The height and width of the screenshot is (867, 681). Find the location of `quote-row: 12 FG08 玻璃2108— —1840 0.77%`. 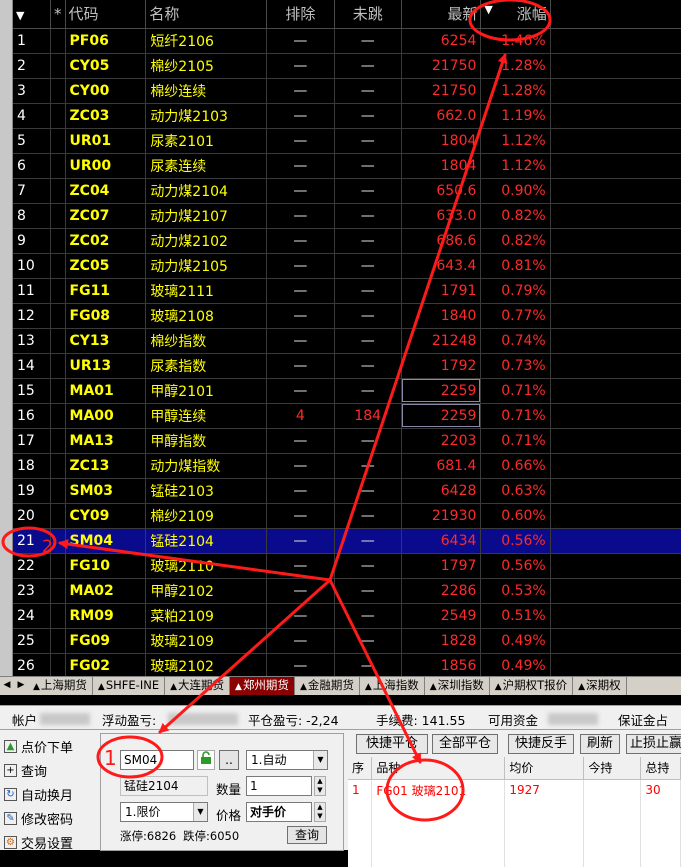

quote-row: 12 FG08 玻璃2108— —1840 0.77% is located at coordinates (347, 316).